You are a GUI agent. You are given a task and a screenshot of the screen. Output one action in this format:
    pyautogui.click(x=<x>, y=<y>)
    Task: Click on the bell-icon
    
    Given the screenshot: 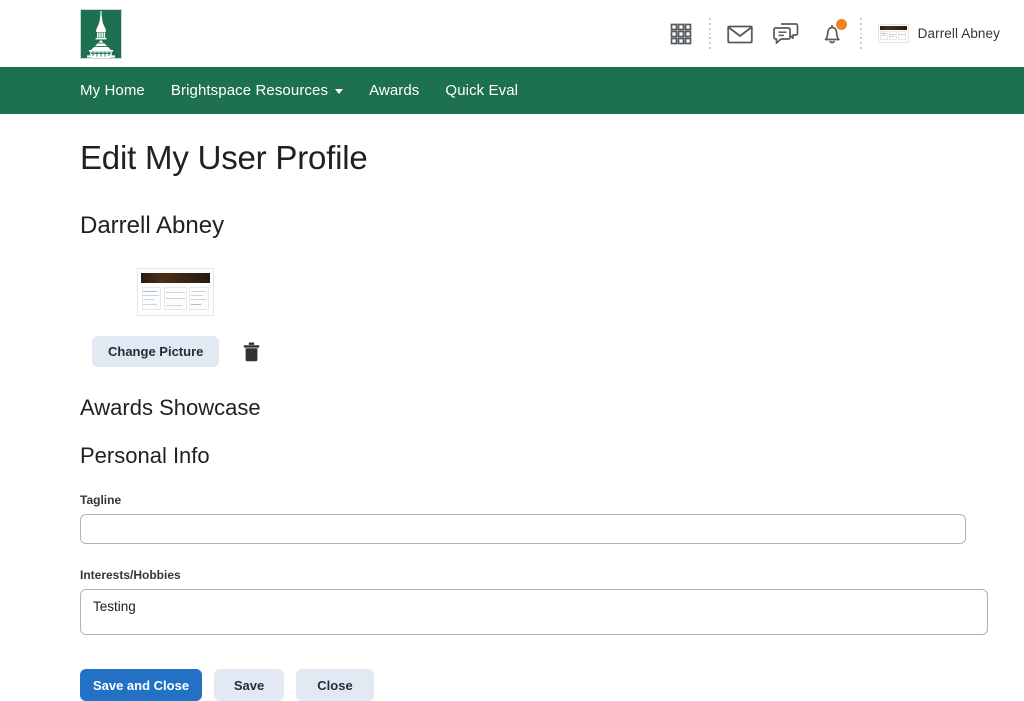 What is the action you would take?
    pyautogui.click(x=832, y=34)
    